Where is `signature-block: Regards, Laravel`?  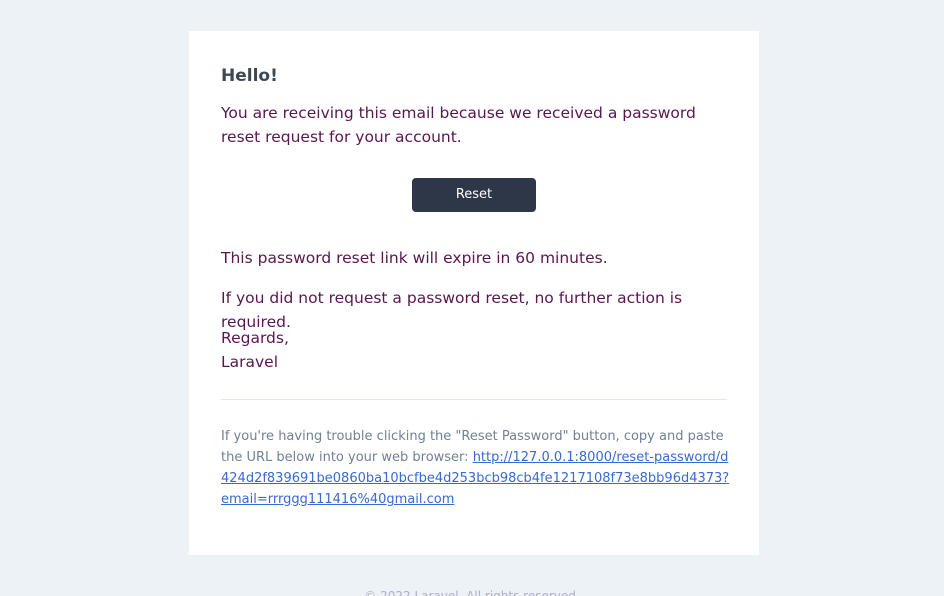
signature-block: Regards, Laravel is located at coordinates (471, 350).